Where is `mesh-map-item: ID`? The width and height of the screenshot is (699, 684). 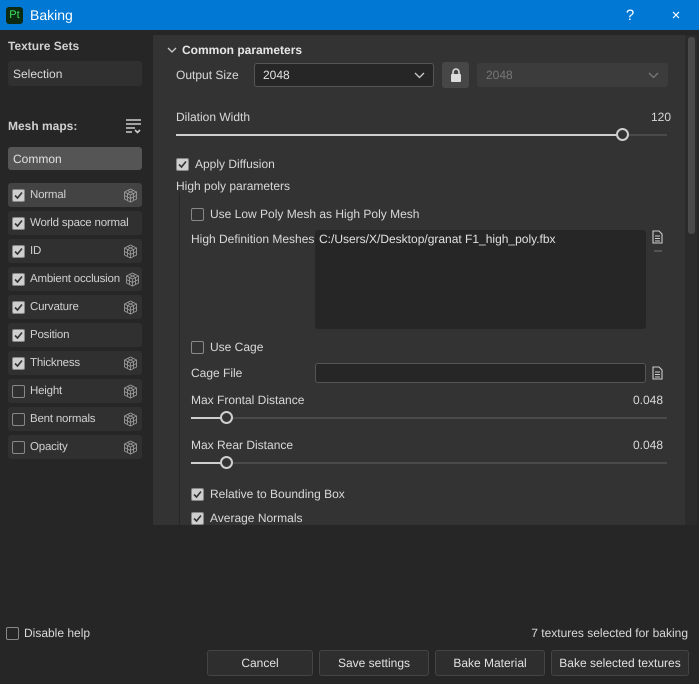
mesh-map-item: ID is located at coordinates (75, 251).